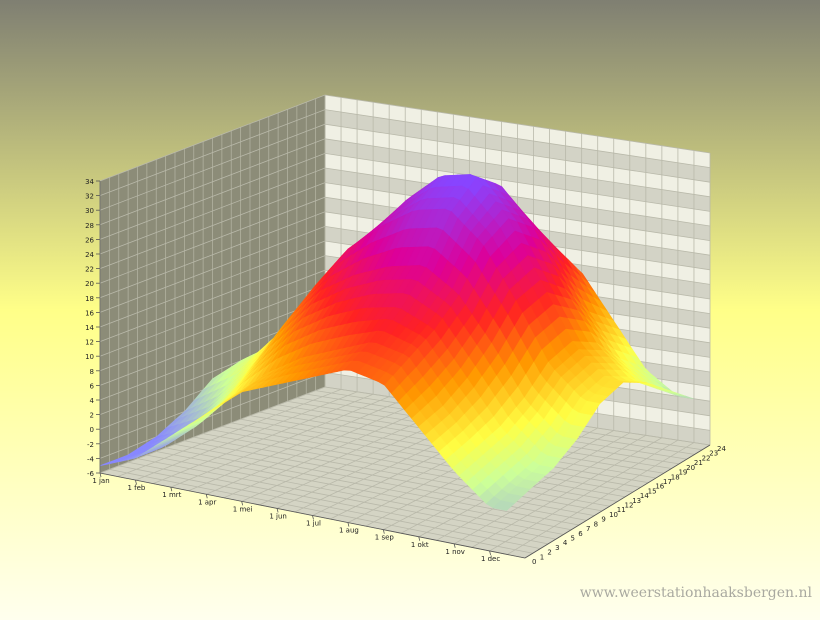  Describe the element at coordinates (549, 553) in the screenshot. I see `y-tick-label: 2` at that location.